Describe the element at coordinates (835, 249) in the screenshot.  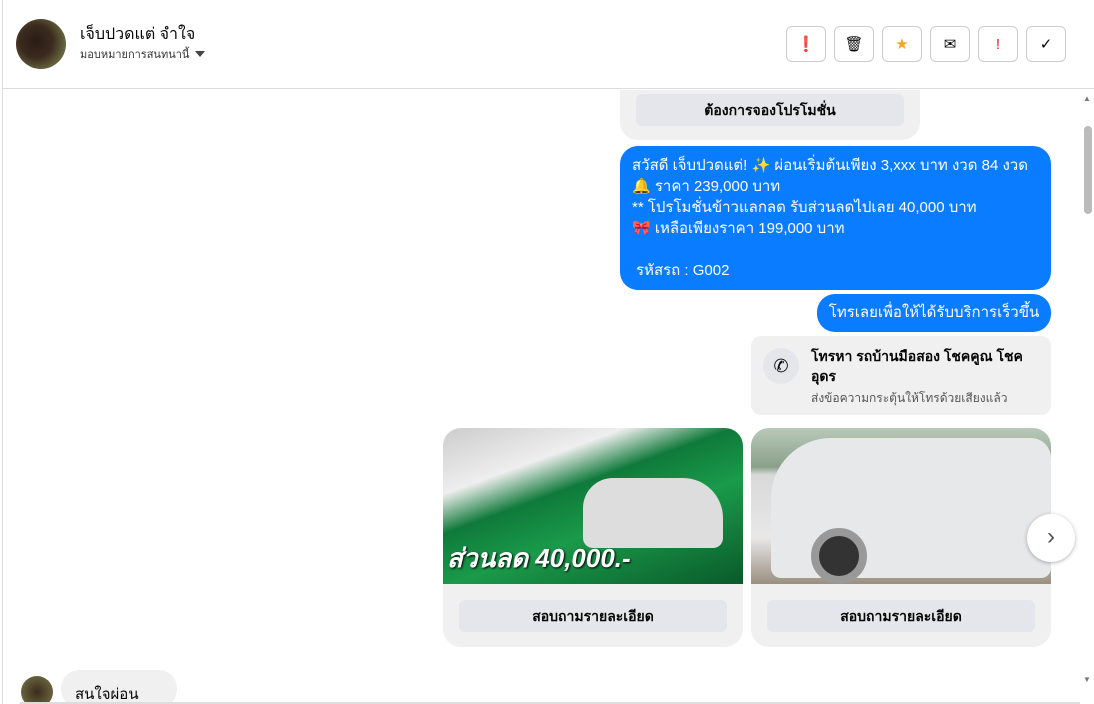
I see `promo-line` at that location.